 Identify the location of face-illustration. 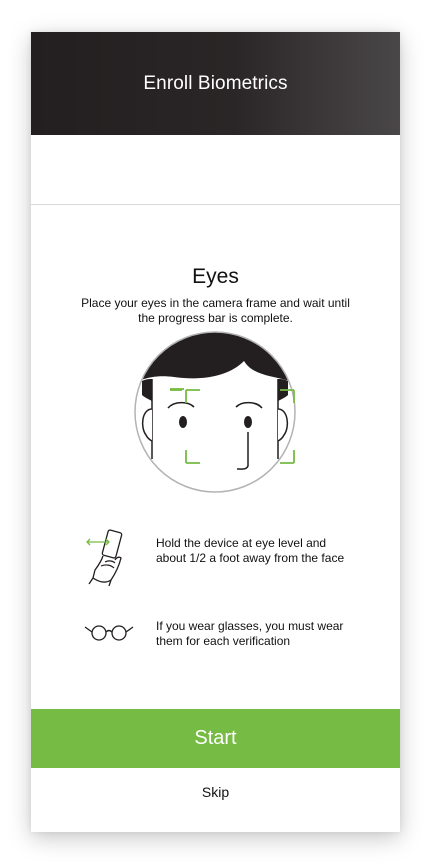
(215, 412).